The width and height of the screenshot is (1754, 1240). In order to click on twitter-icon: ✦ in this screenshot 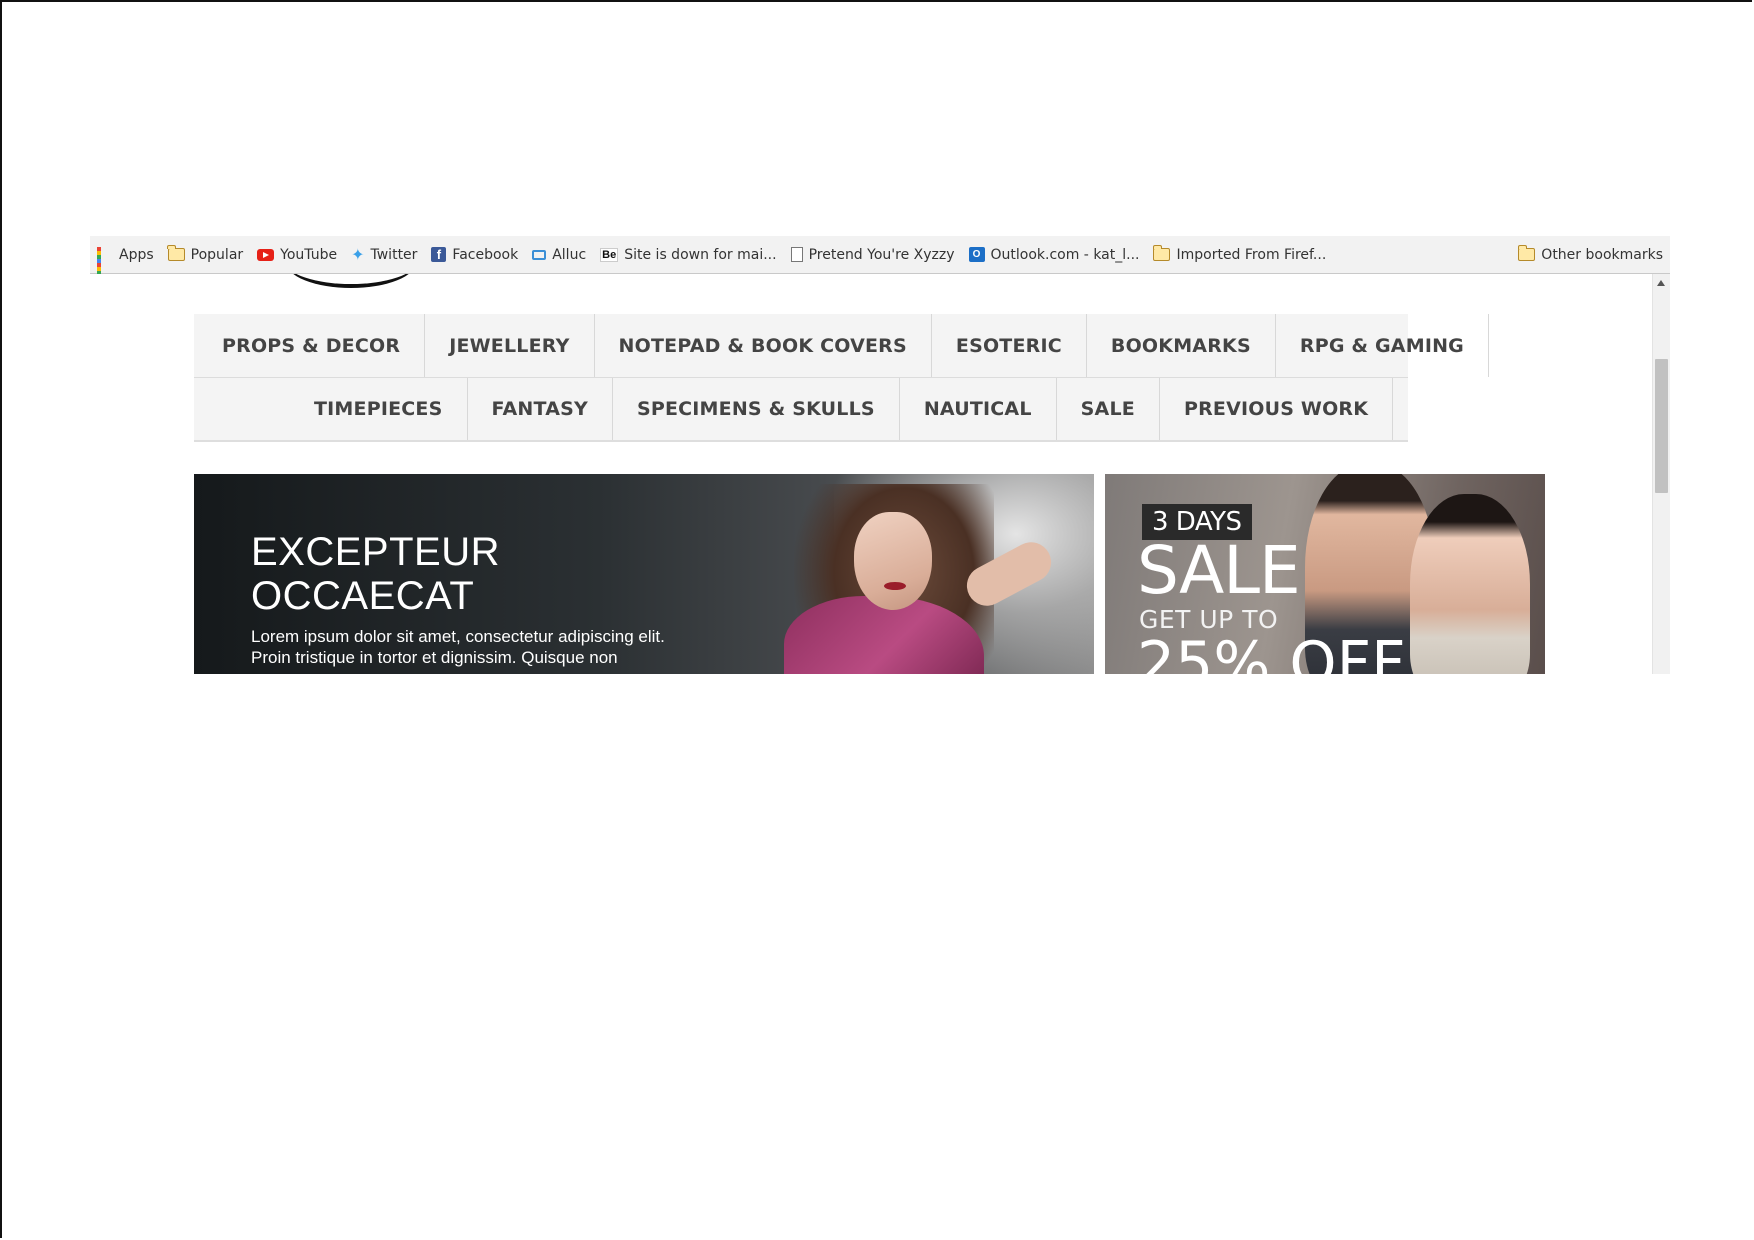, I will do `click(358, 254)`.